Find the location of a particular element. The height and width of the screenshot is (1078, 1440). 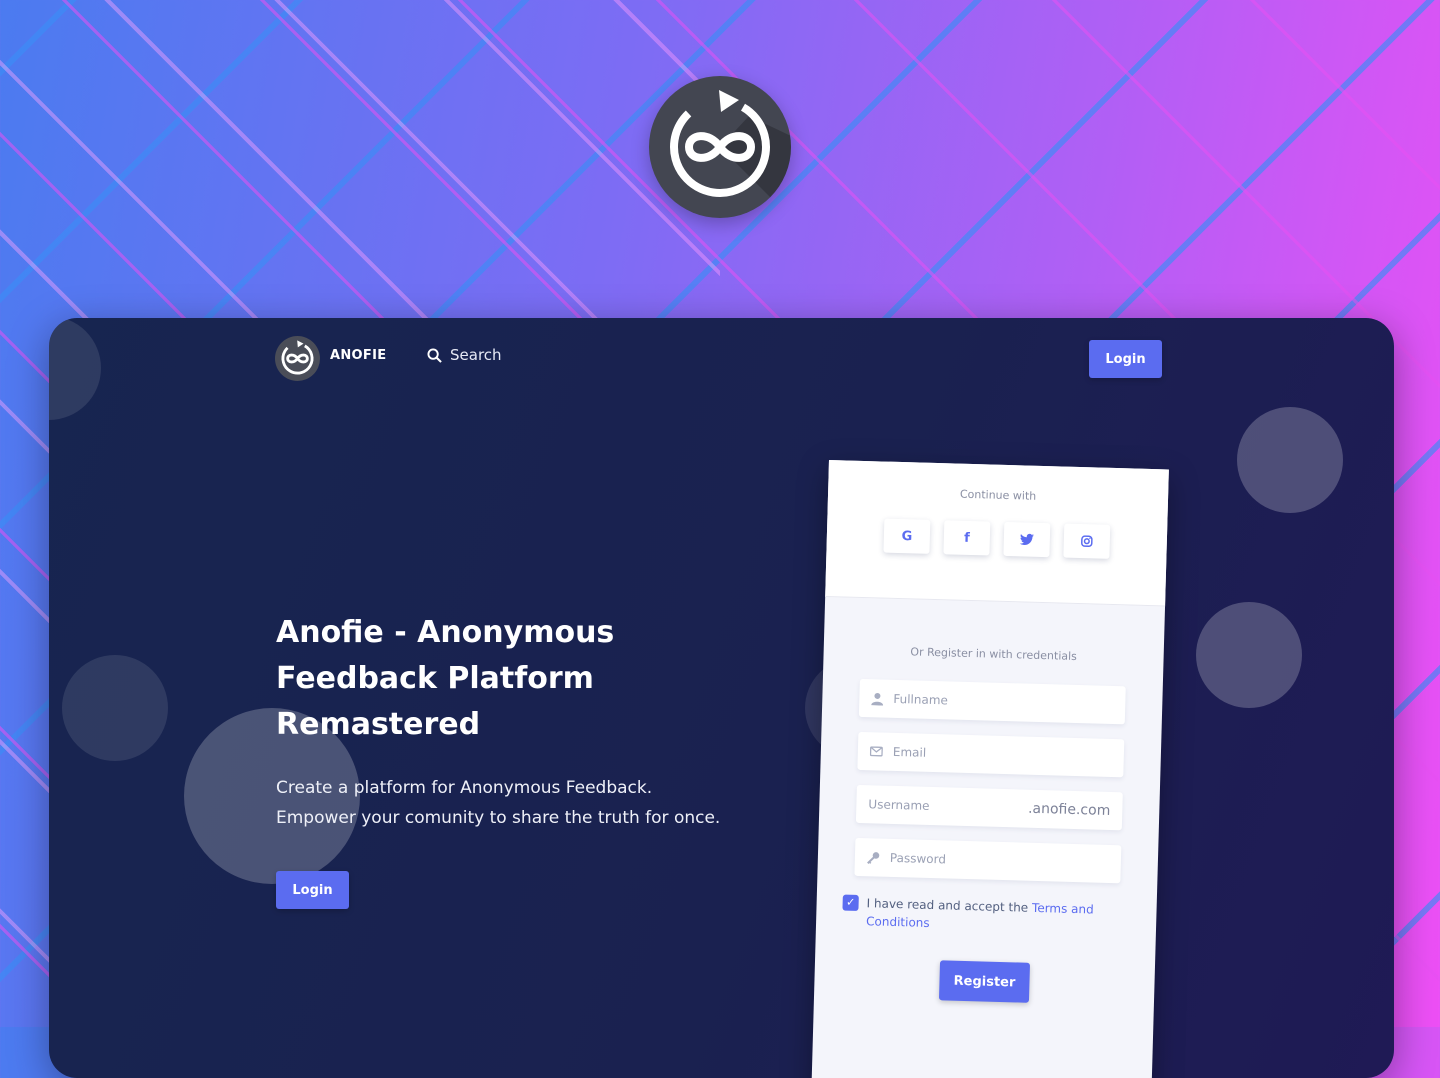

fullname-placeholder: Fullname is located at coordinates (921, 699).